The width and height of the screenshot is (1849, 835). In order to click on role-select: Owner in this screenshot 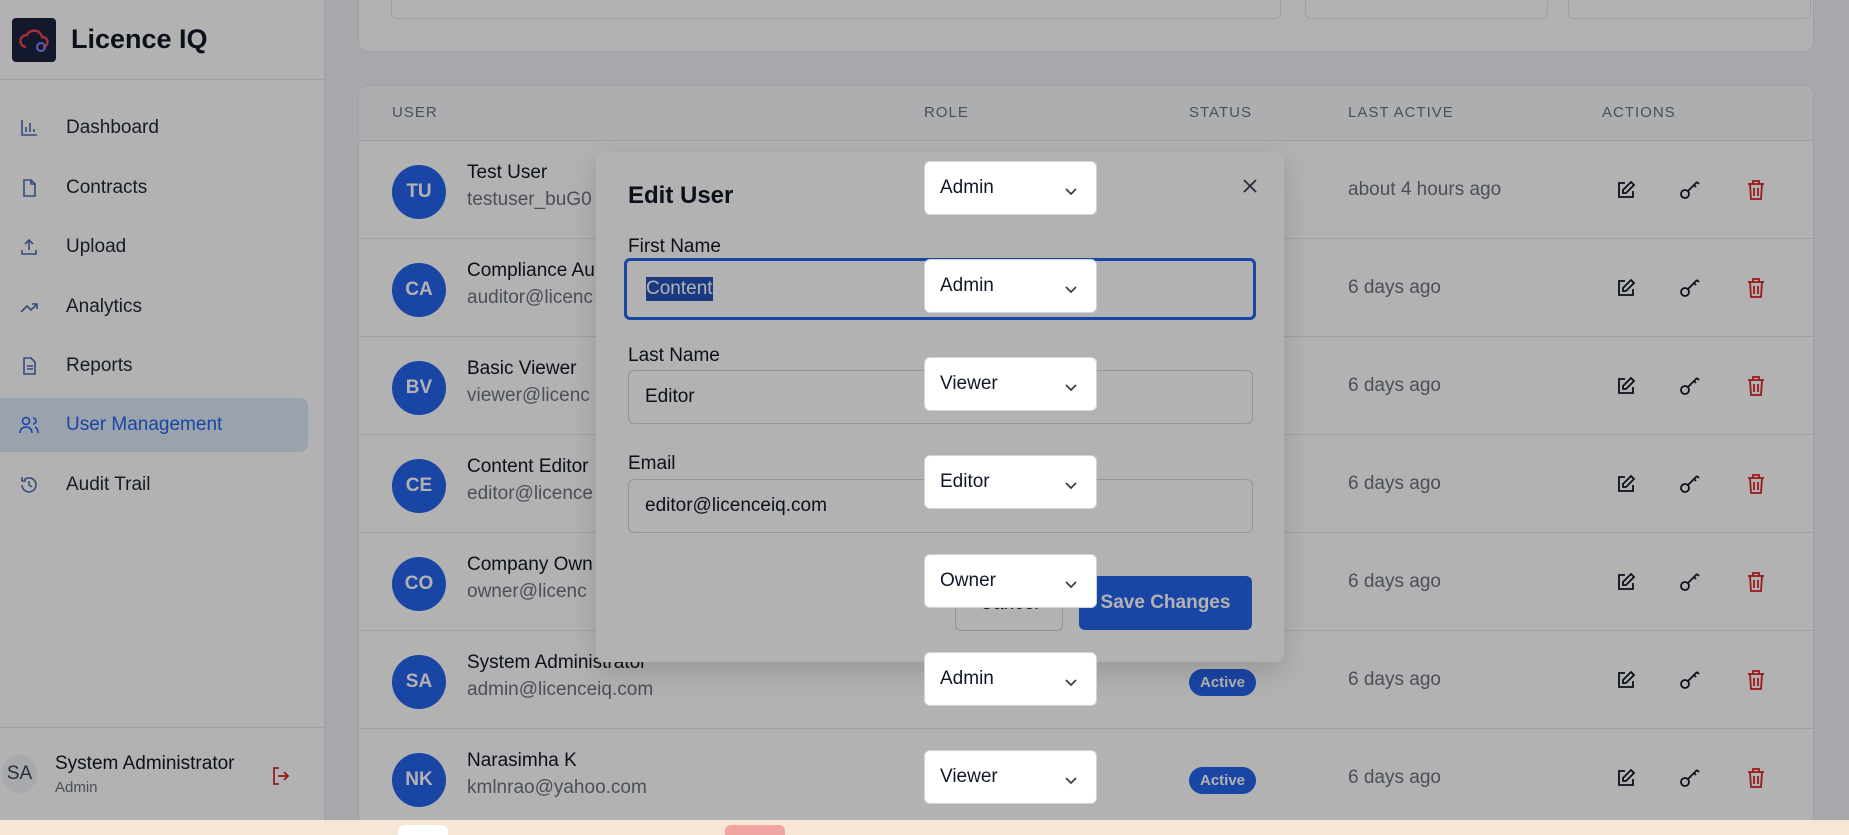, I will do `click(1010, 581)`.